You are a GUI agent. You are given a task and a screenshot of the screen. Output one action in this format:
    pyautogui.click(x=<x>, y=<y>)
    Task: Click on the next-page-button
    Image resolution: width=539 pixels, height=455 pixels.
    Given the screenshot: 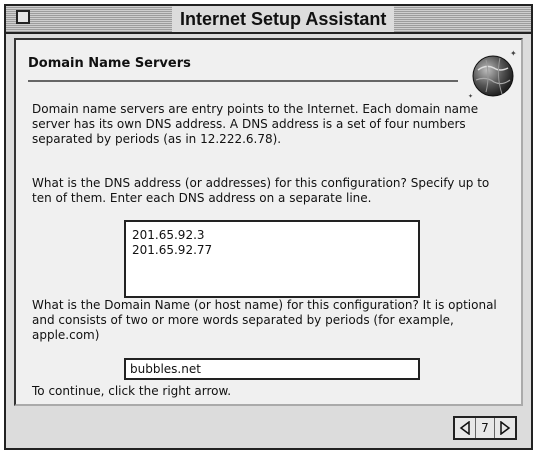 What is the action you would take?
    pyautogui.click(x=505, y=428)
    